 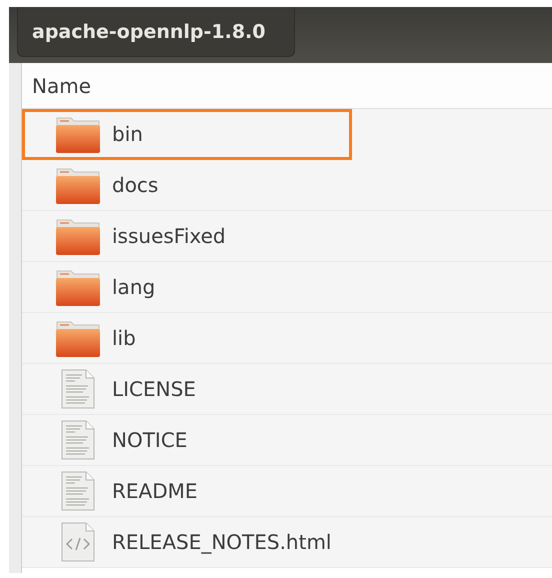 I want to click on file-name: docs, so click(x=135, y=185).